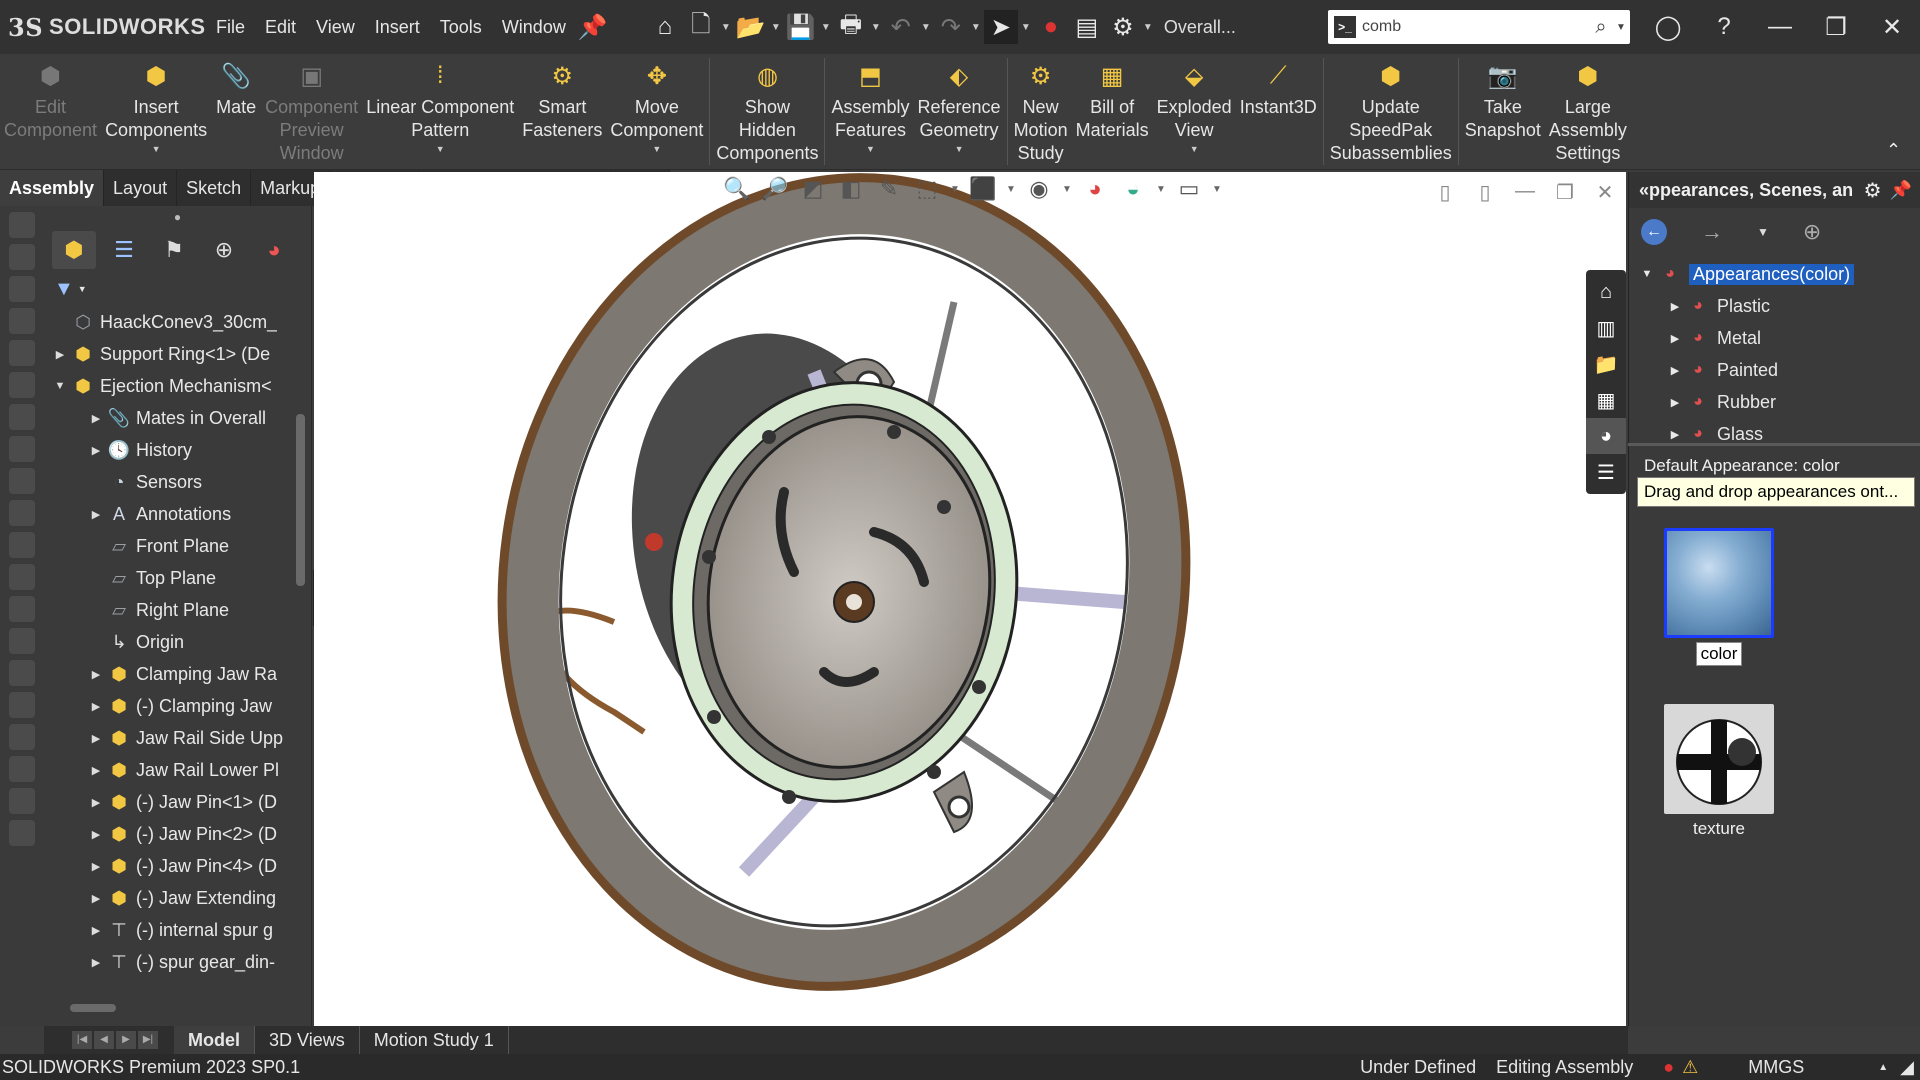 Image resolution: width=1920 pixels, height=1080 pixels. Describe the element at coordinates (236, 111) in the screenshot. I see `mate-button: 📎 Mate` at that location.